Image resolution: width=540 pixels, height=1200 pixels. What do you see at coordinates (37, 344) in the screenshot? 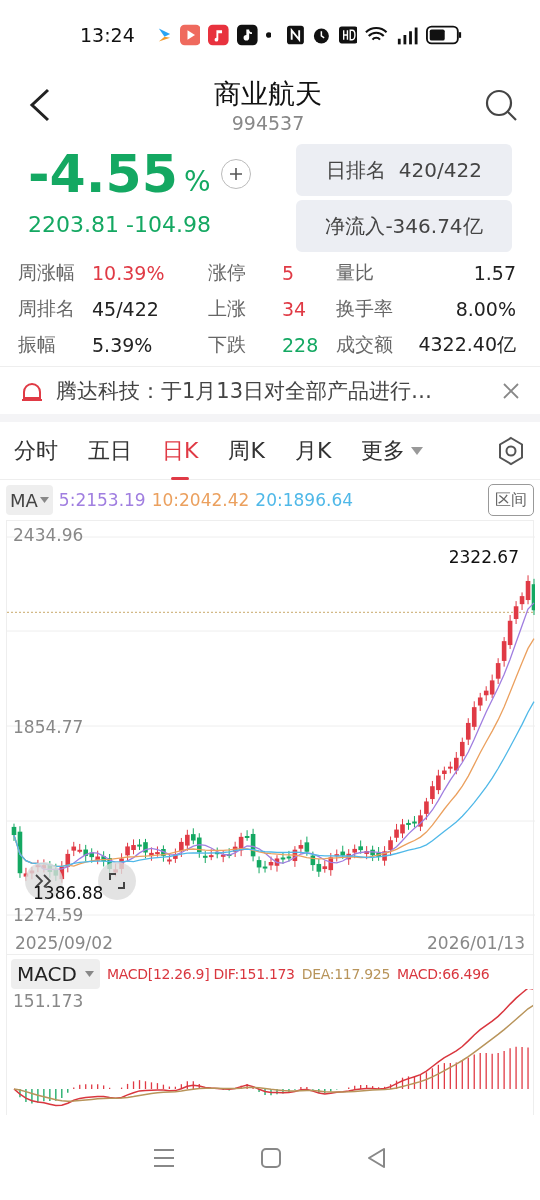
I see `stat-label: 振幅` at bounding box center [37, 344].